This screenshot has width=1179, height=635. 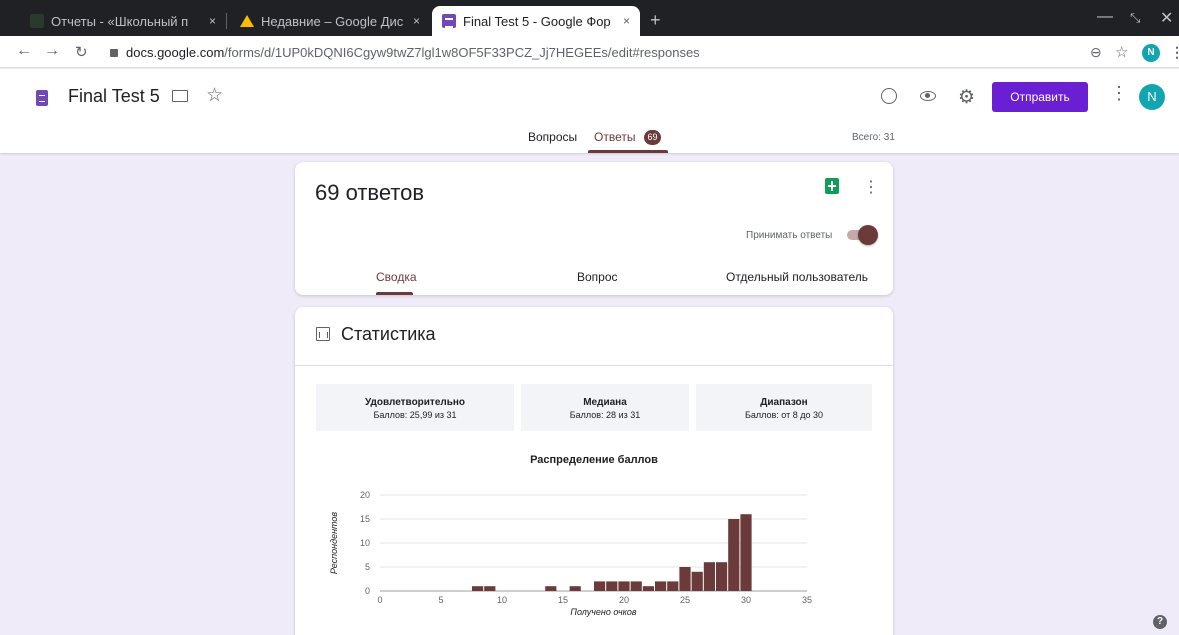 I want to click on folder-icon, so click(x=180, y=96).